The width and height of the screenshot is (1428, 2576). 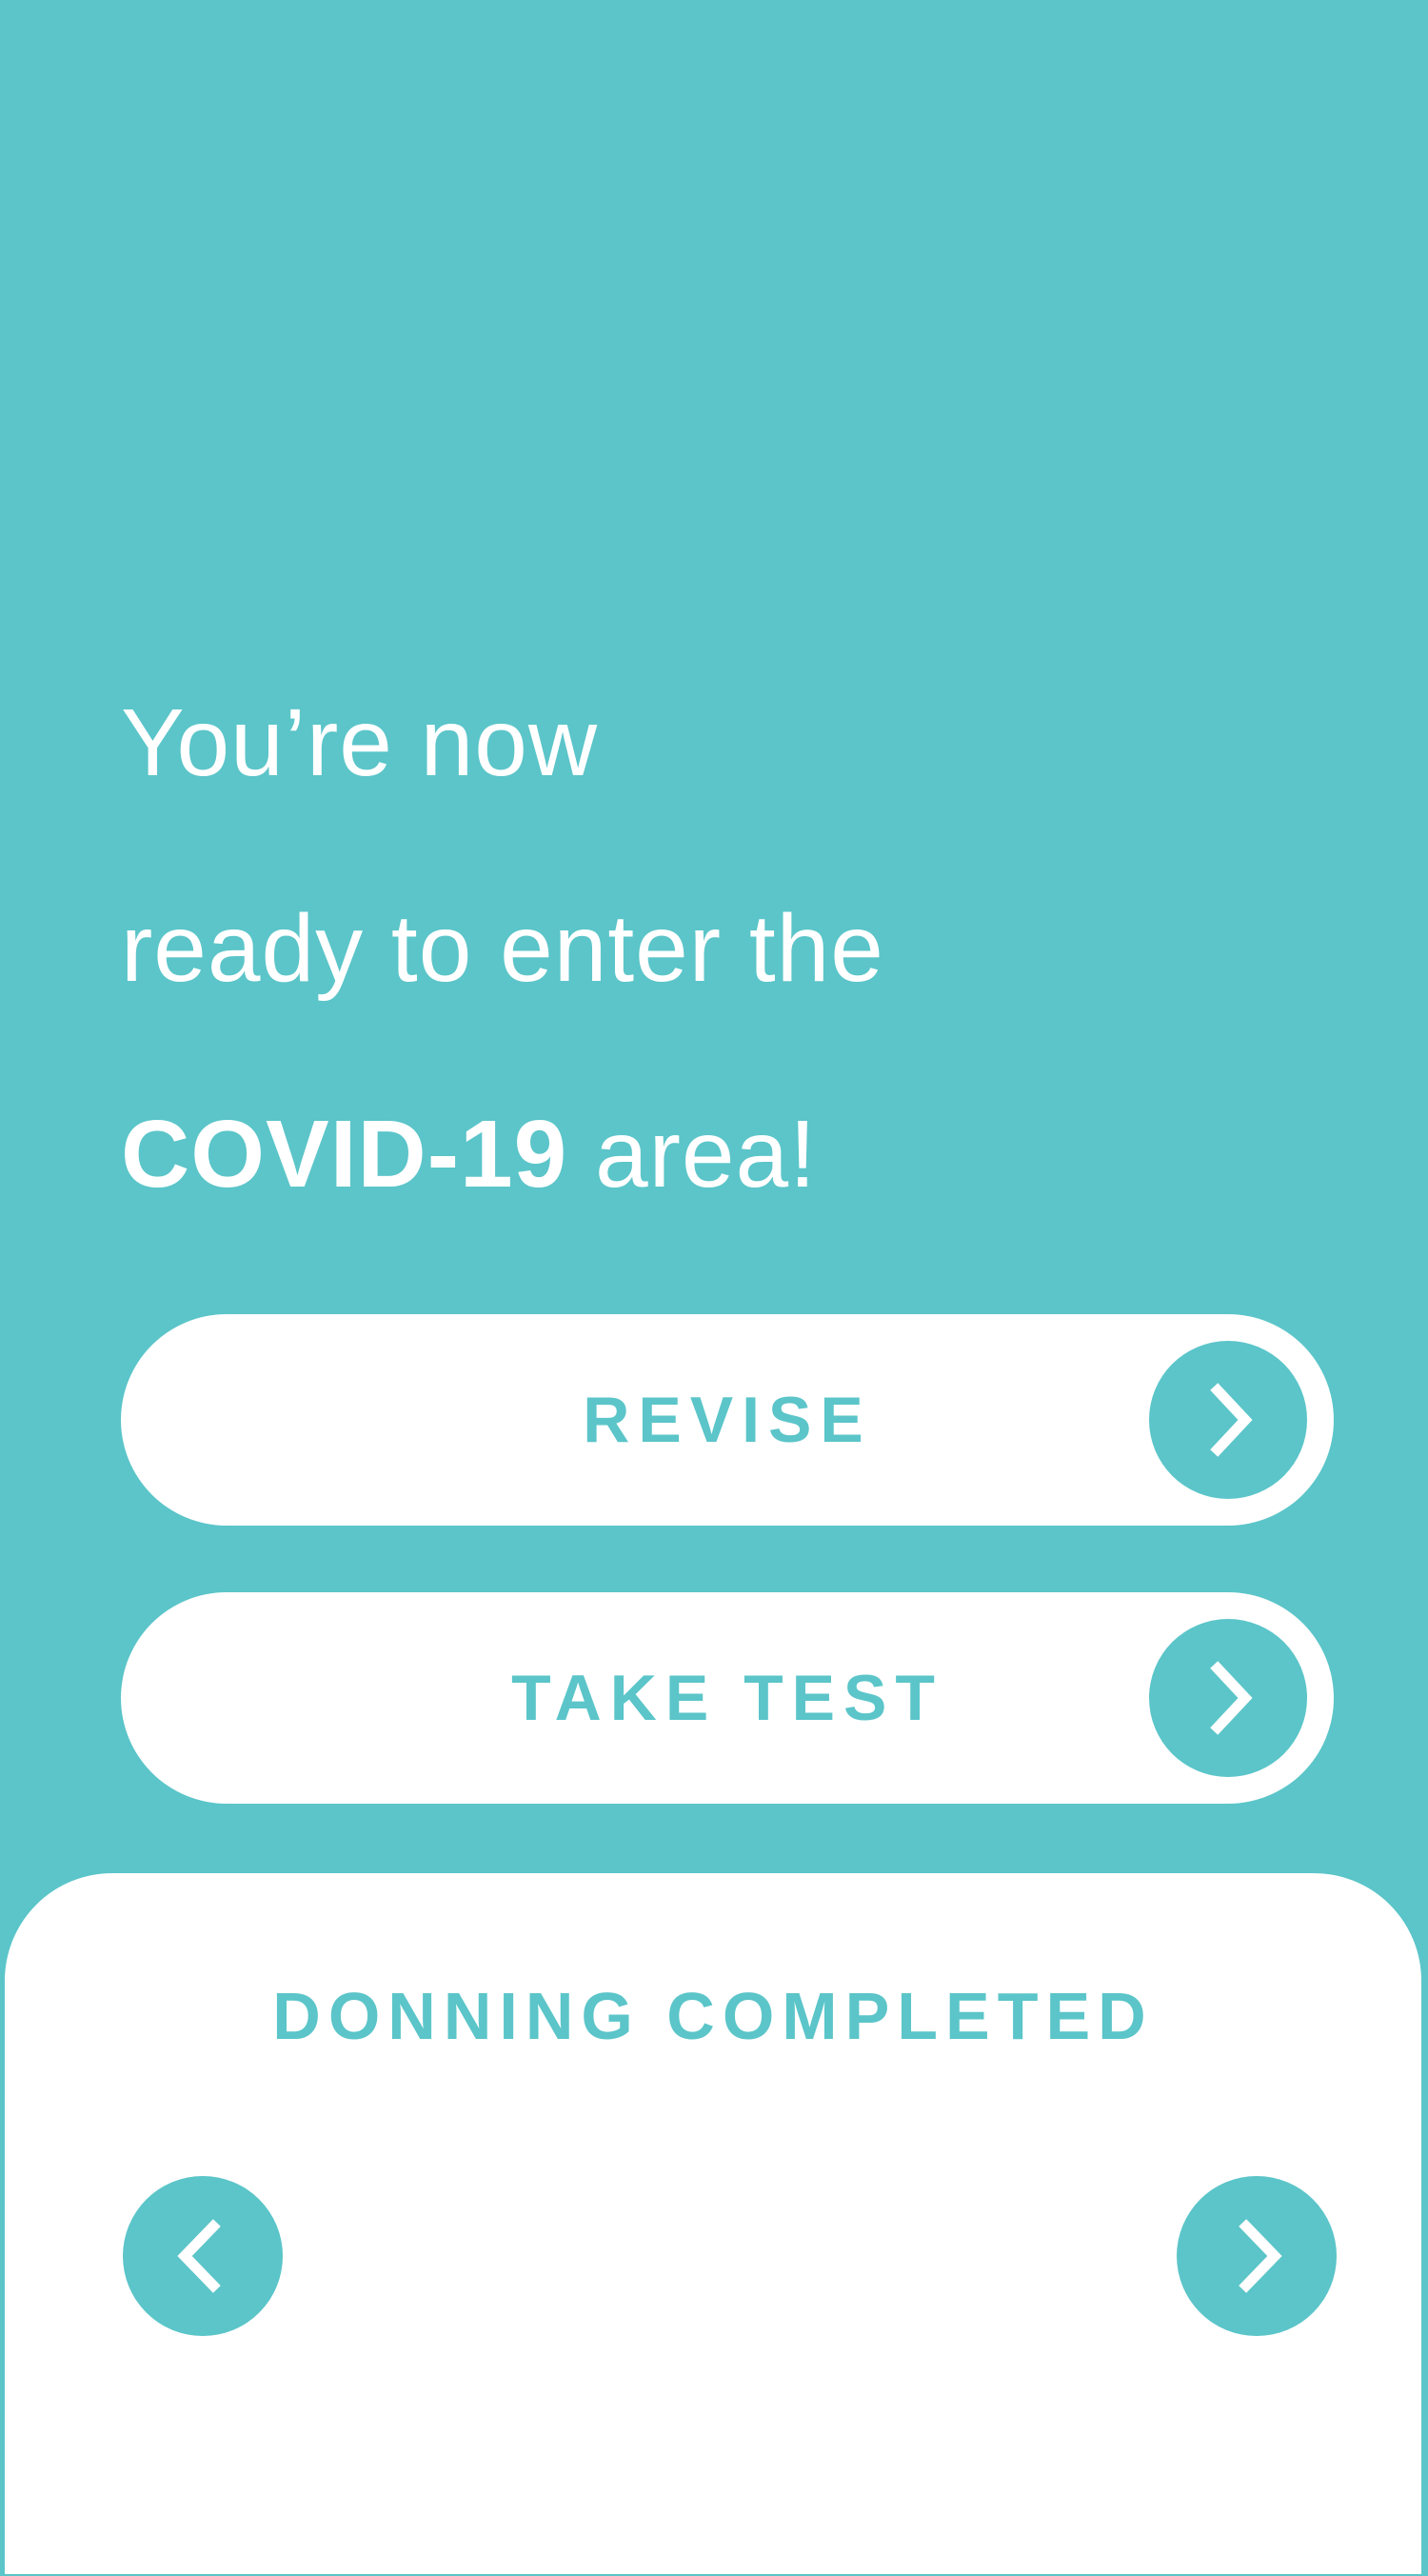 I want to click on next-button, so click(x=1257, y=2256).